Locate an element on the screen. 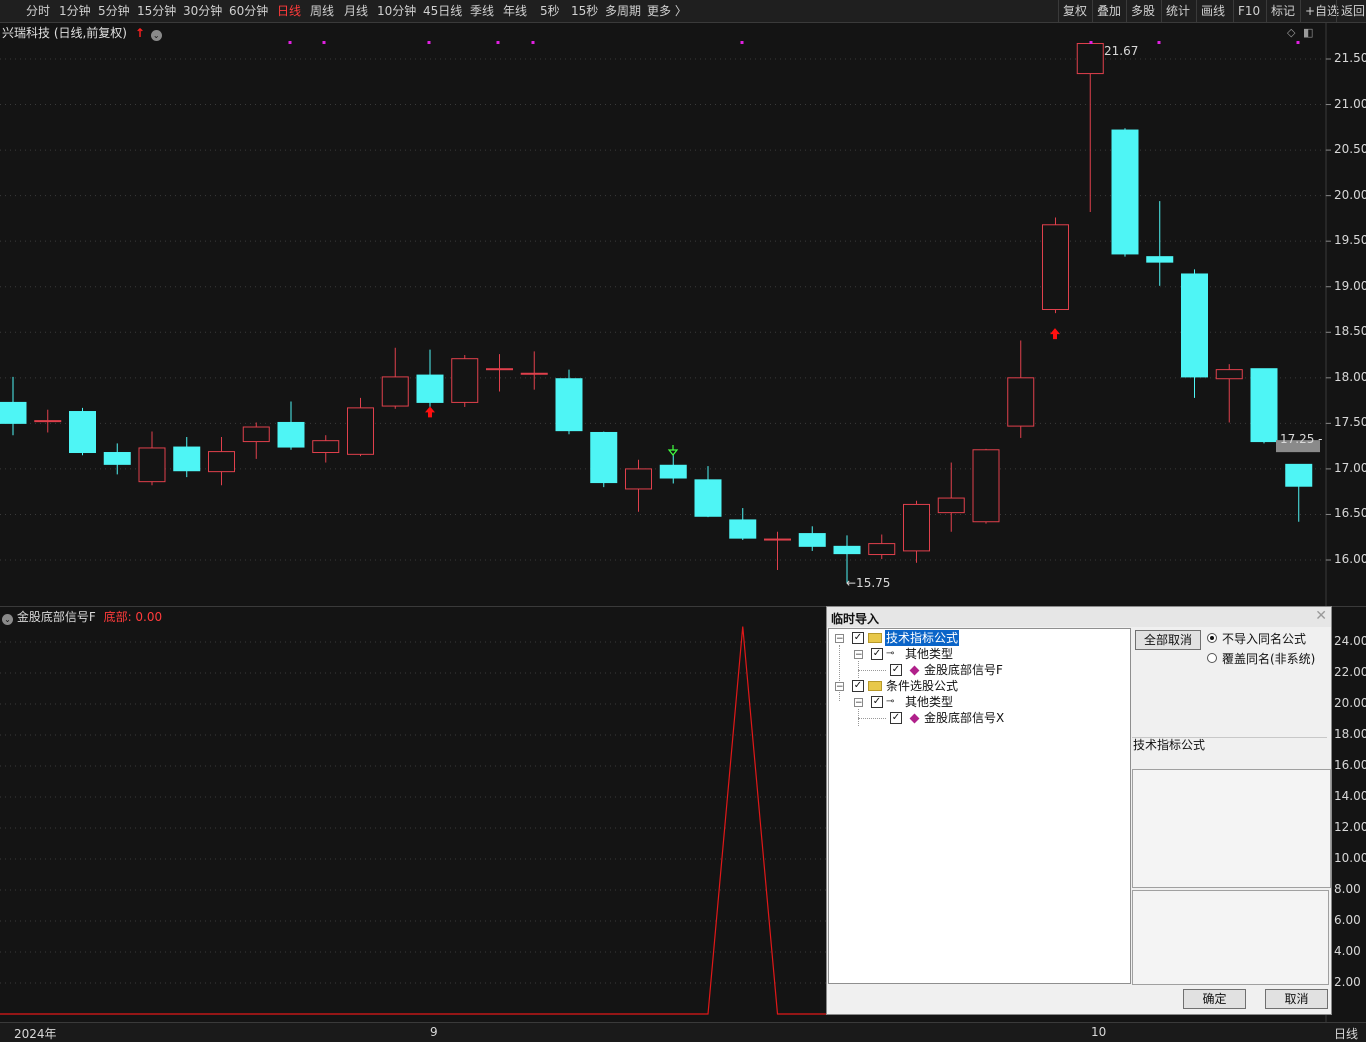  tree-label: 技术指标公式 is located at coordinates (922, 638).